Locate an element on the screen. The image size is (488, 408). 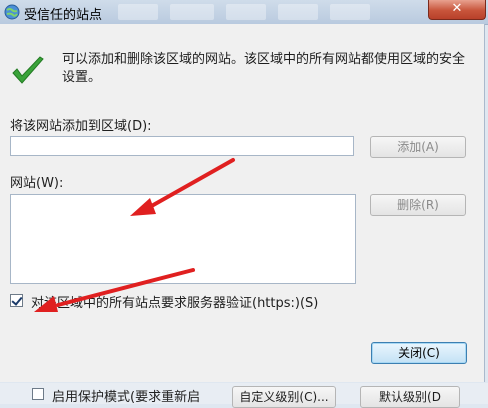
default-level-button: 默认级别(D is located at coordinates (410, 397).